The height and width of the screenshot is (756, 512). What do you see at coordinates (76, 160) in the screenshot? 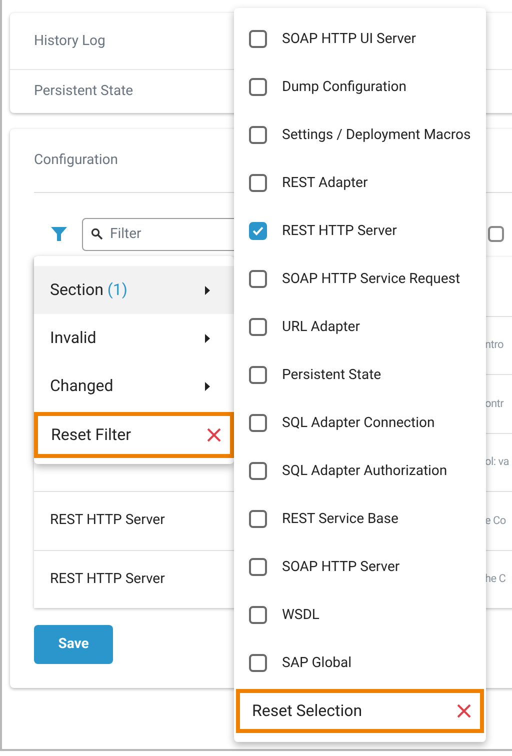
I see `section-title: Configuration` at bounding box center [76, 160].